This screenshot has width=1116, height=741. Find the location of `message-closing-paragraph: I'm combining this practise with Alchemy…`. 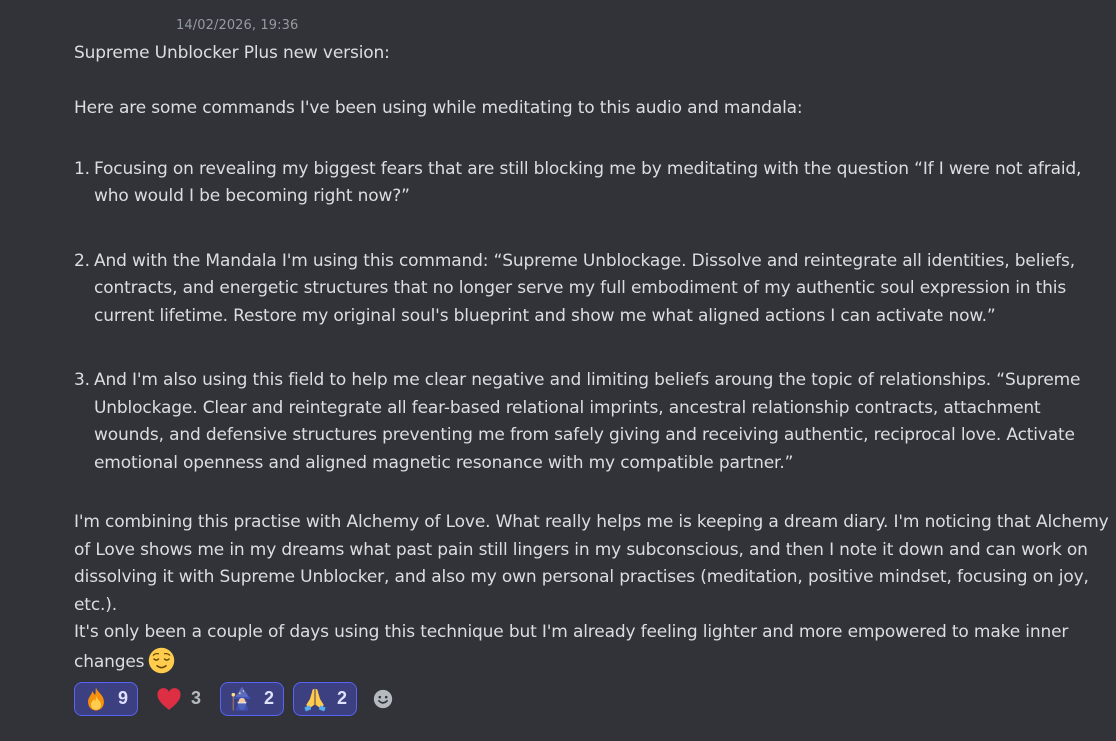

message-closing-paragraph: I'm combining this practise with Alchemy… is located at coordinates (591, 563).